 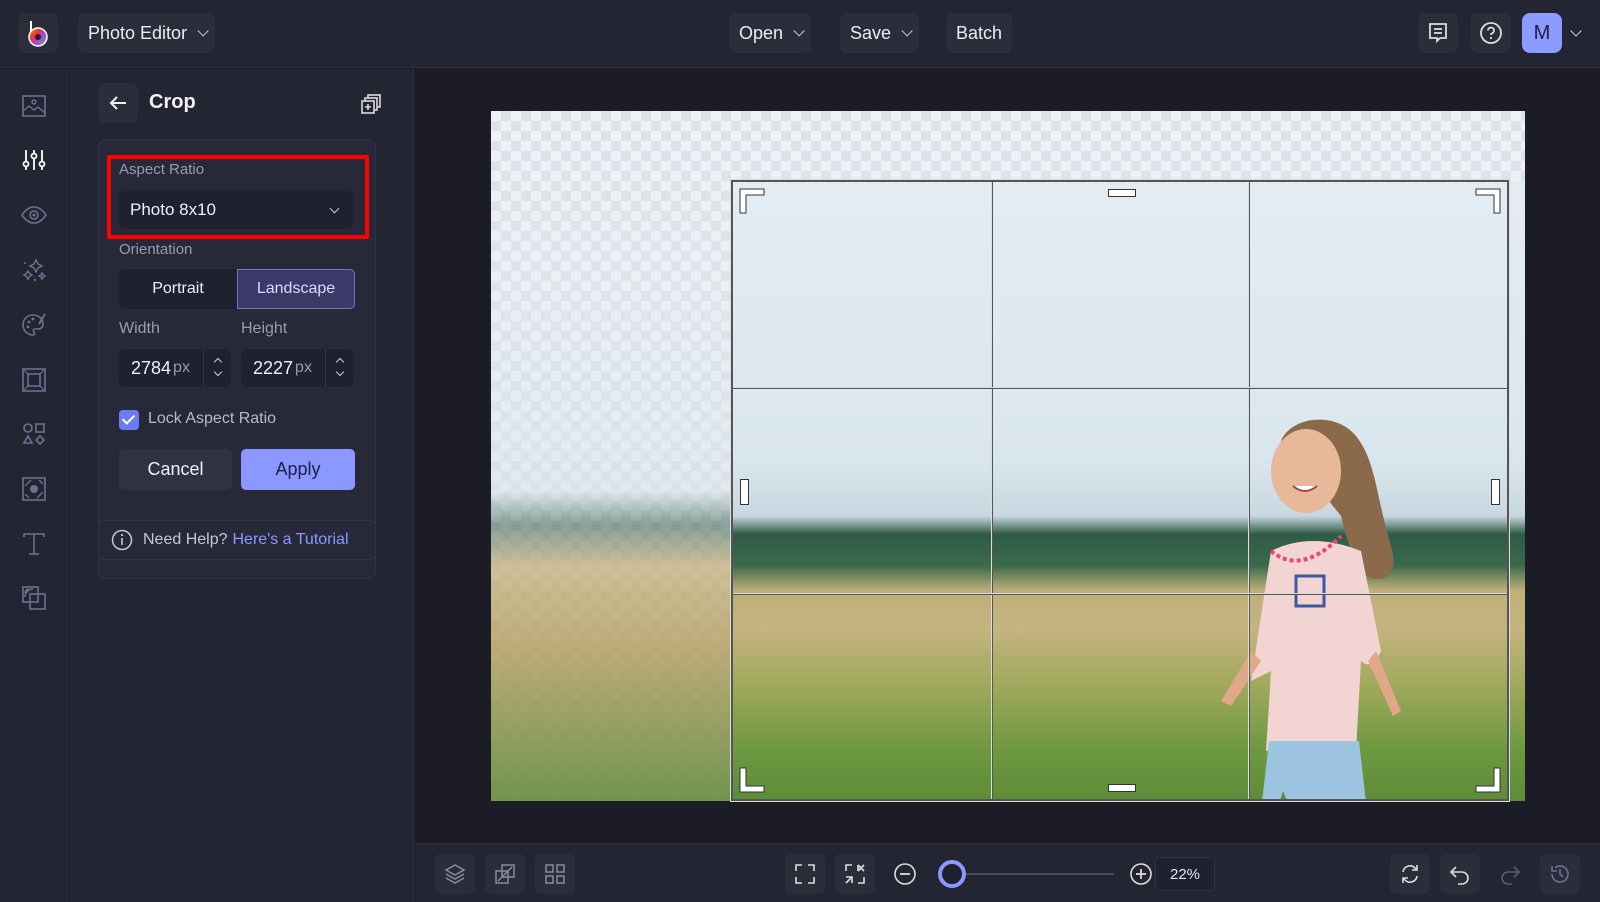 I want to click on rail-item-artsy, so click(x=34, y=325).